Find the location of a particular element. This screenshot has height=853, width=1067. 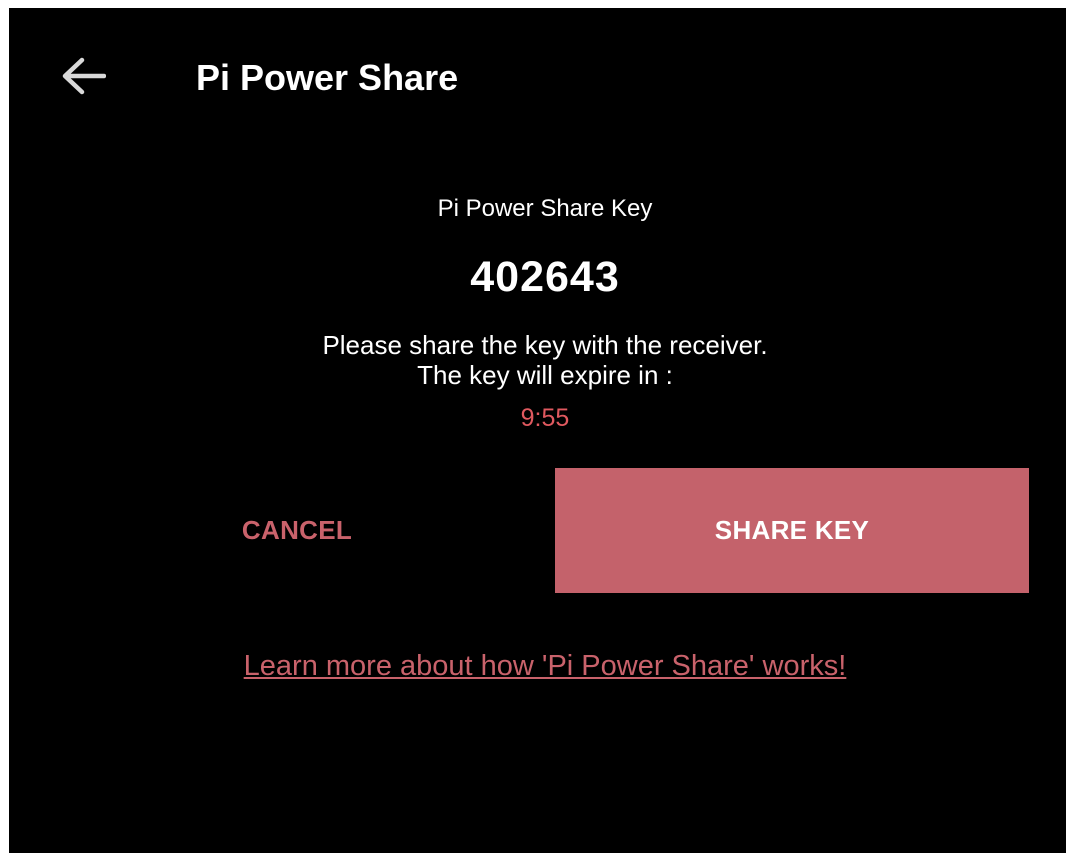

instruction-line-1: Please share the key with the receiver. is located at coordinates (545, 345).